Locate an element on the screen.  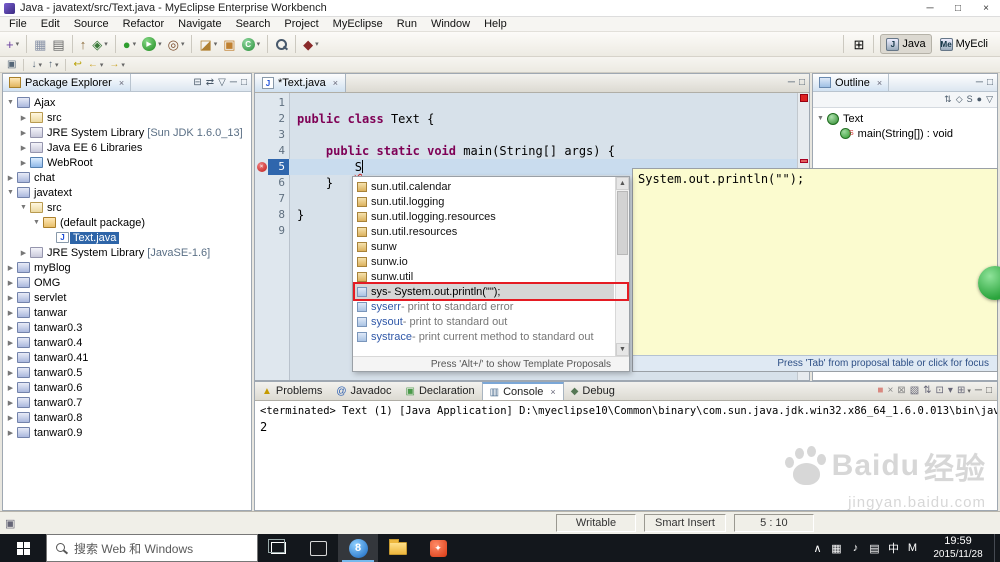
menu-edit: Edit is located at coordinates (50, 24).